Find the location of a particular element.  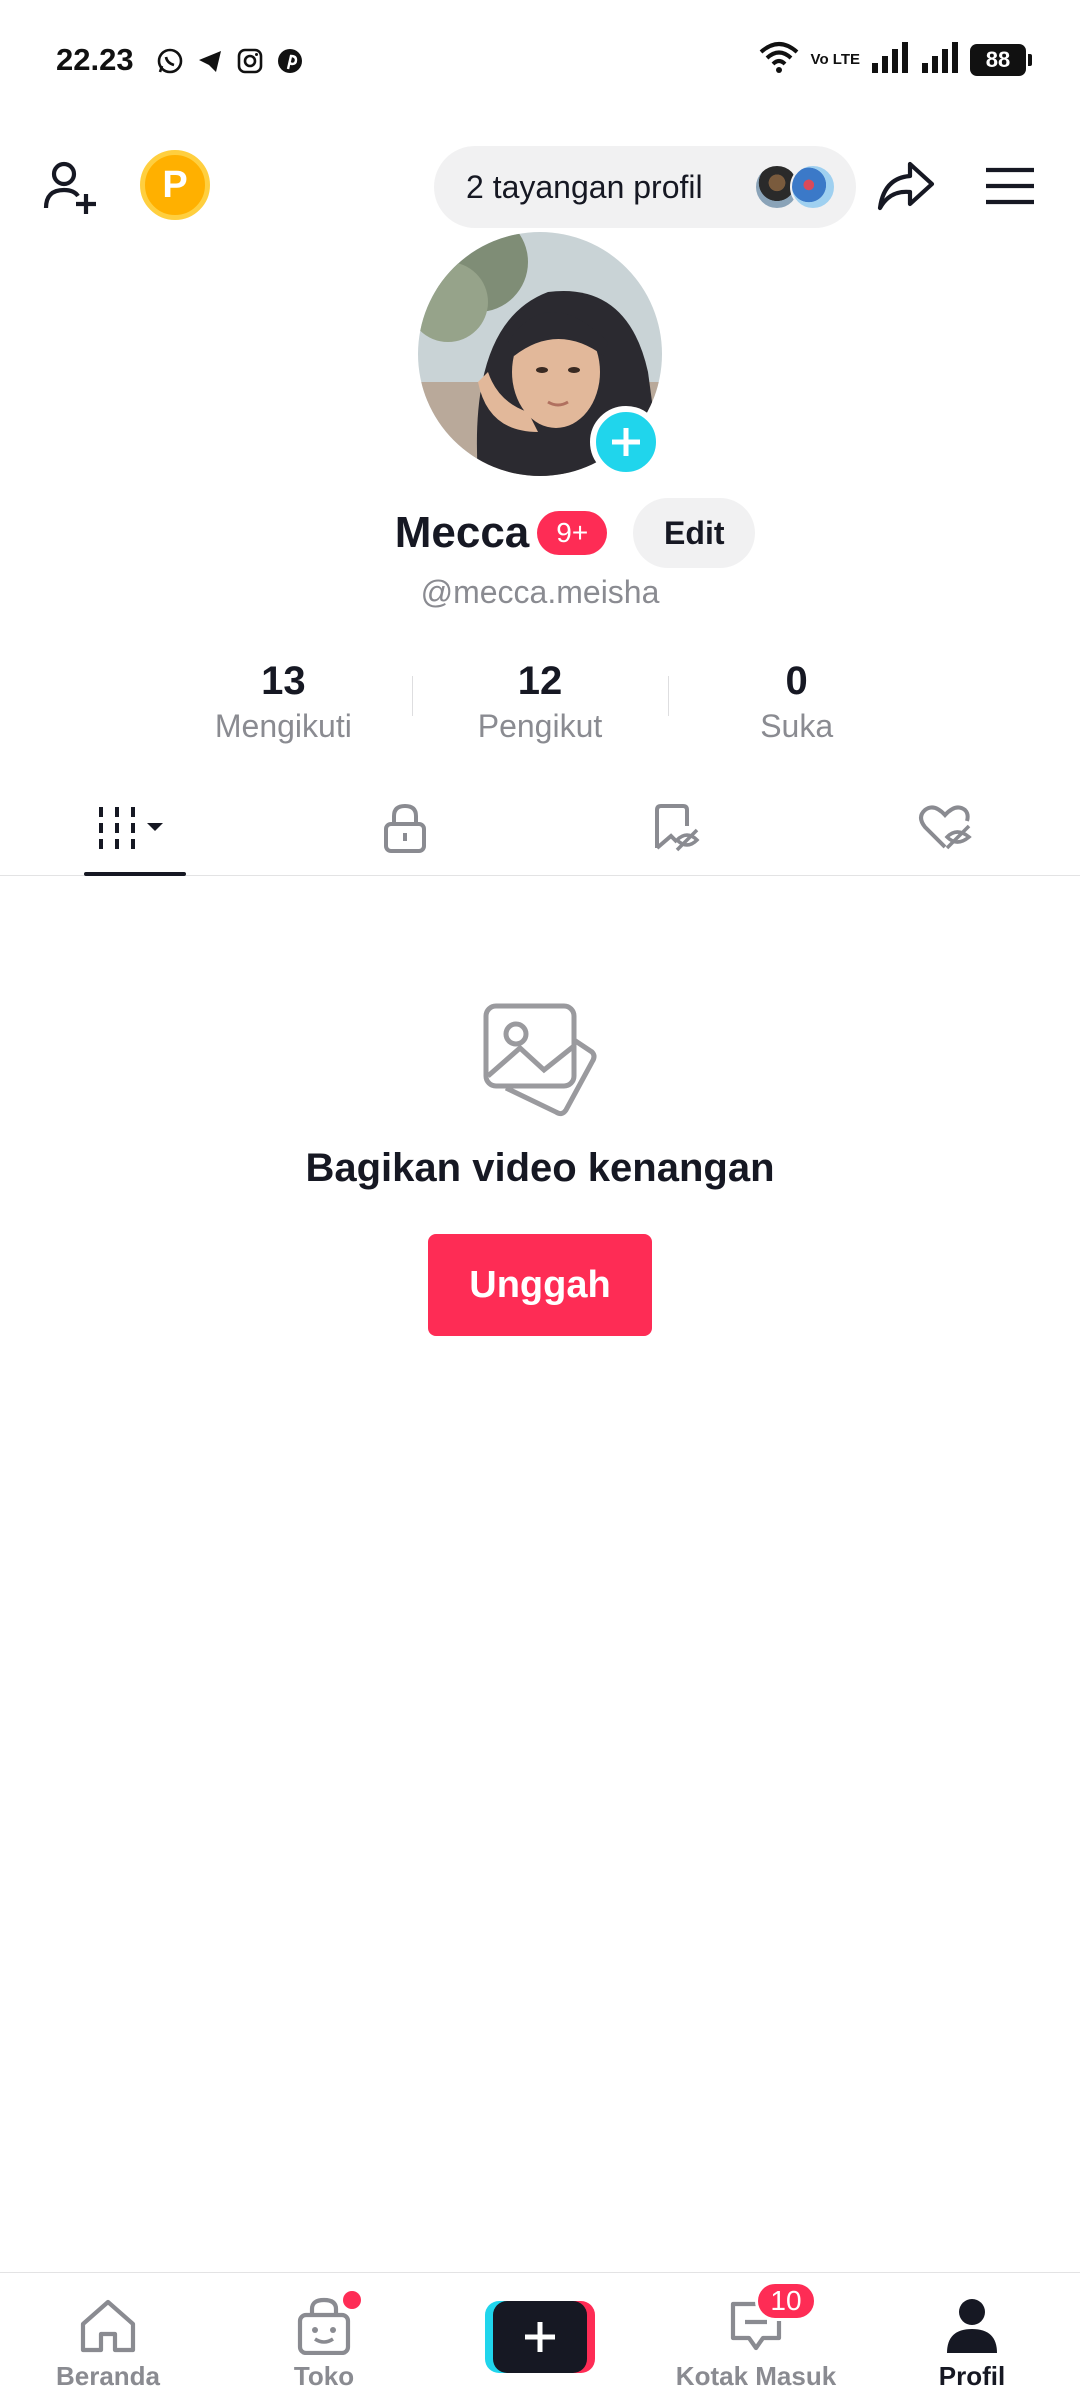

nav-profile: Profil is located at coordinates (972, 2336).